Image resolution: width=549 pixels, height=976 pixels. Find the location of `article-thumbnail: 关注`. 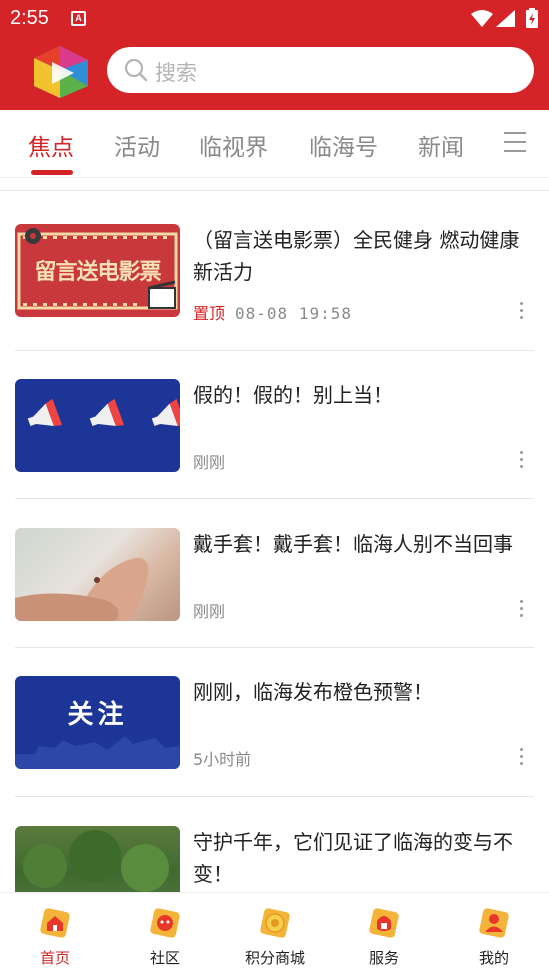

article-thumbnail: 关注 is located at coordinates (97, 722).